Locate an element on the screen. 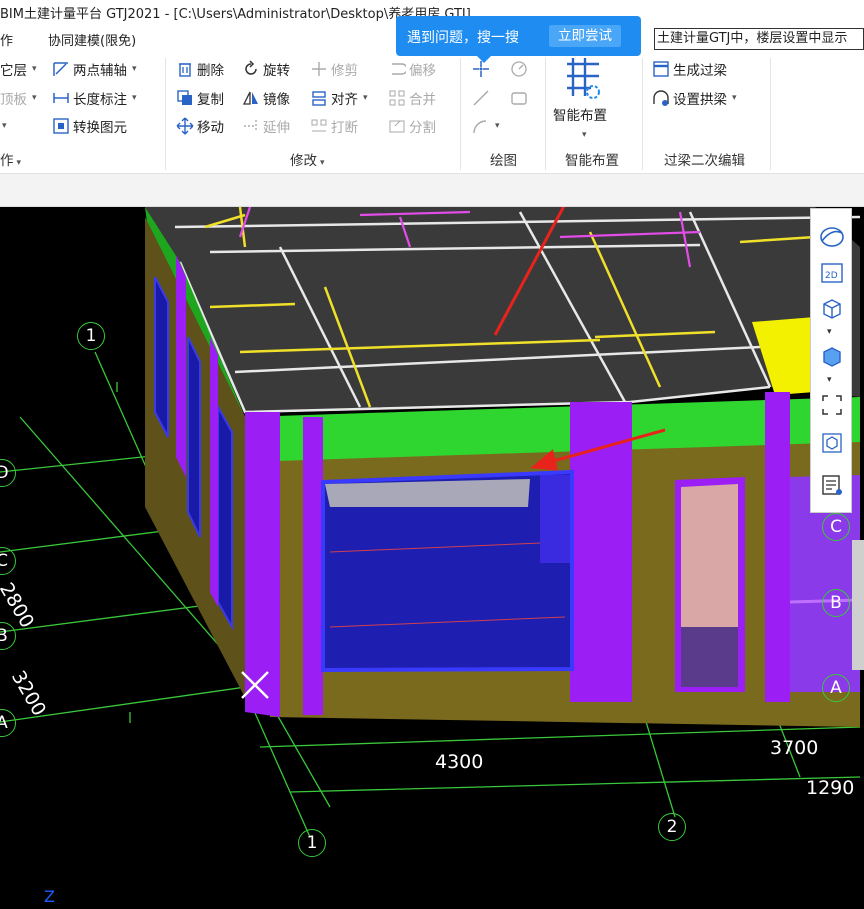 The width and height of the screenshot is (864, 909). axis-marker-C-right: C is located at coordinates (836, 527).